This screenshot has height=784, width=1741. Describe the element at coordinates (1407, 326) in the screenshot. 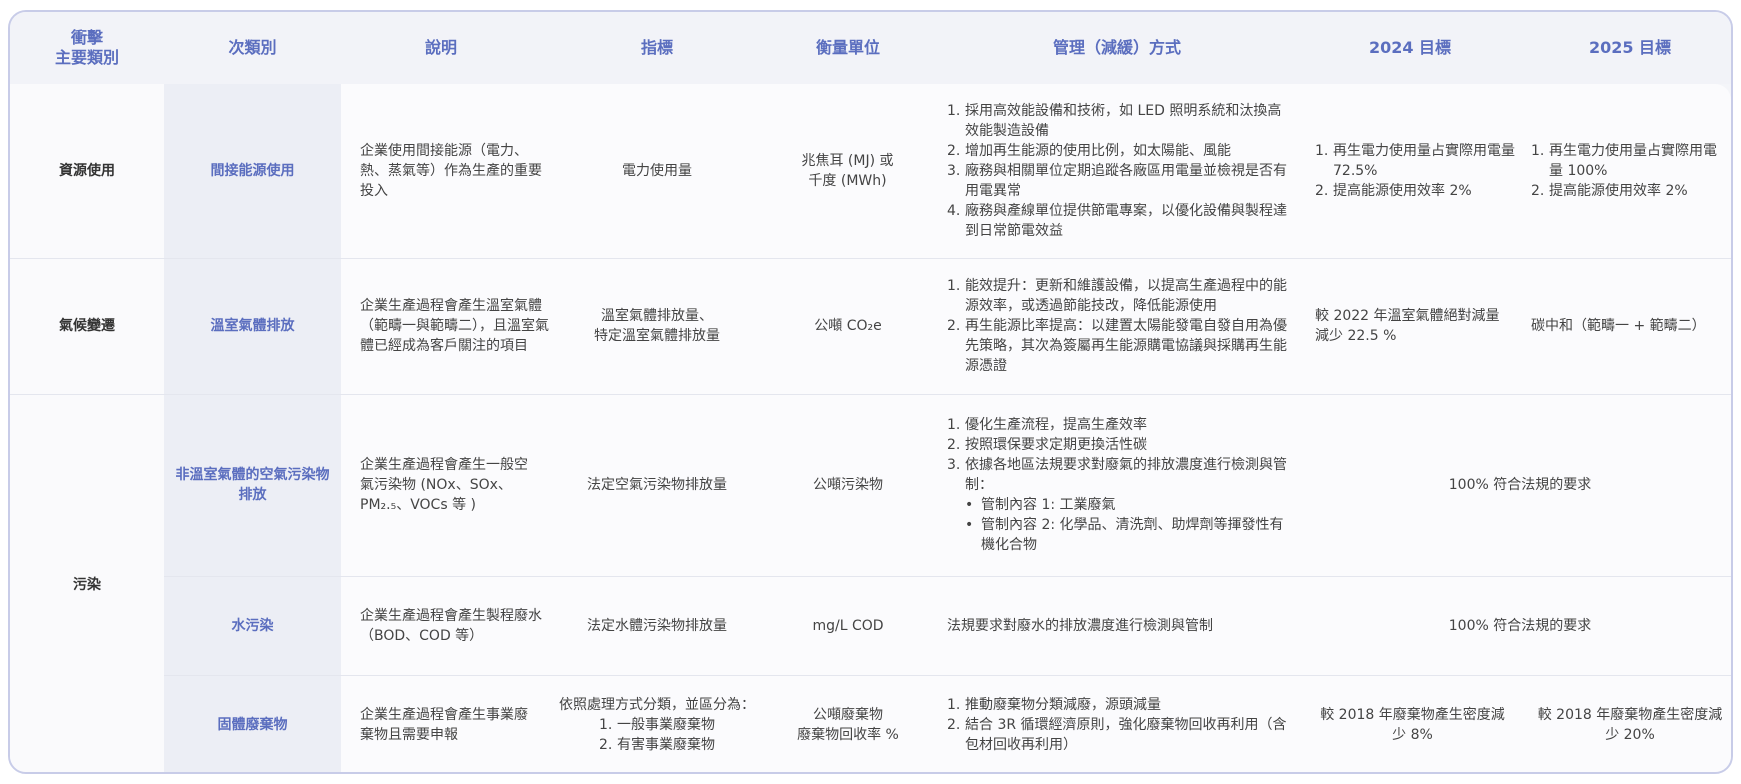

I see `row2-target-2024: 較 2022 年溫室氣體絕對減量減少 22.5 %` at that location.